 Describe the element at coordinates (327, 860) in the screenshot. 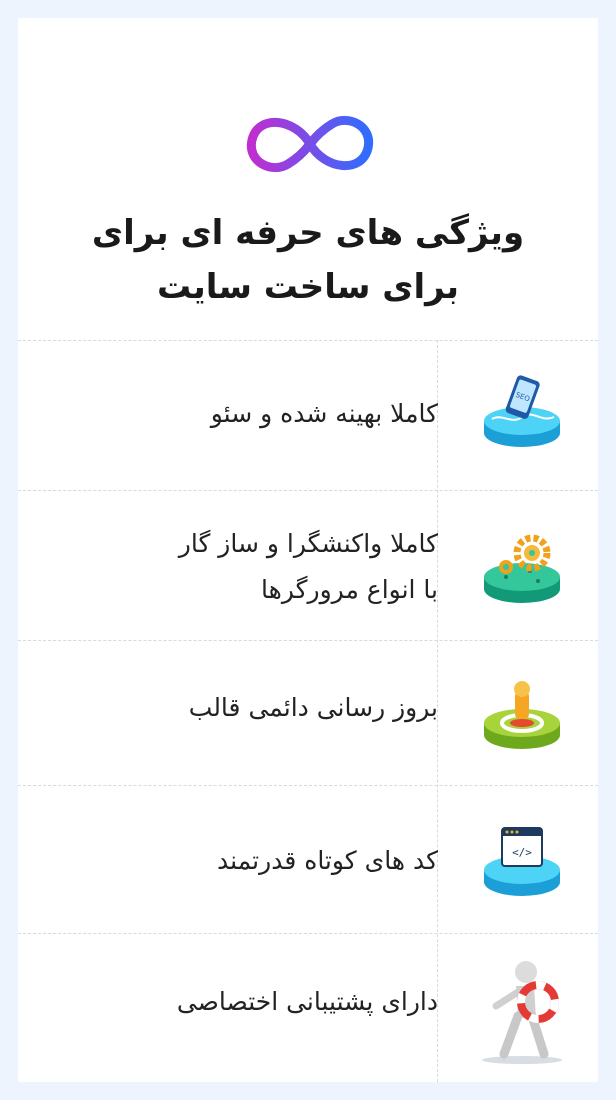

I see `feature-text: کد های کوتاه قدرتمند` at that location.